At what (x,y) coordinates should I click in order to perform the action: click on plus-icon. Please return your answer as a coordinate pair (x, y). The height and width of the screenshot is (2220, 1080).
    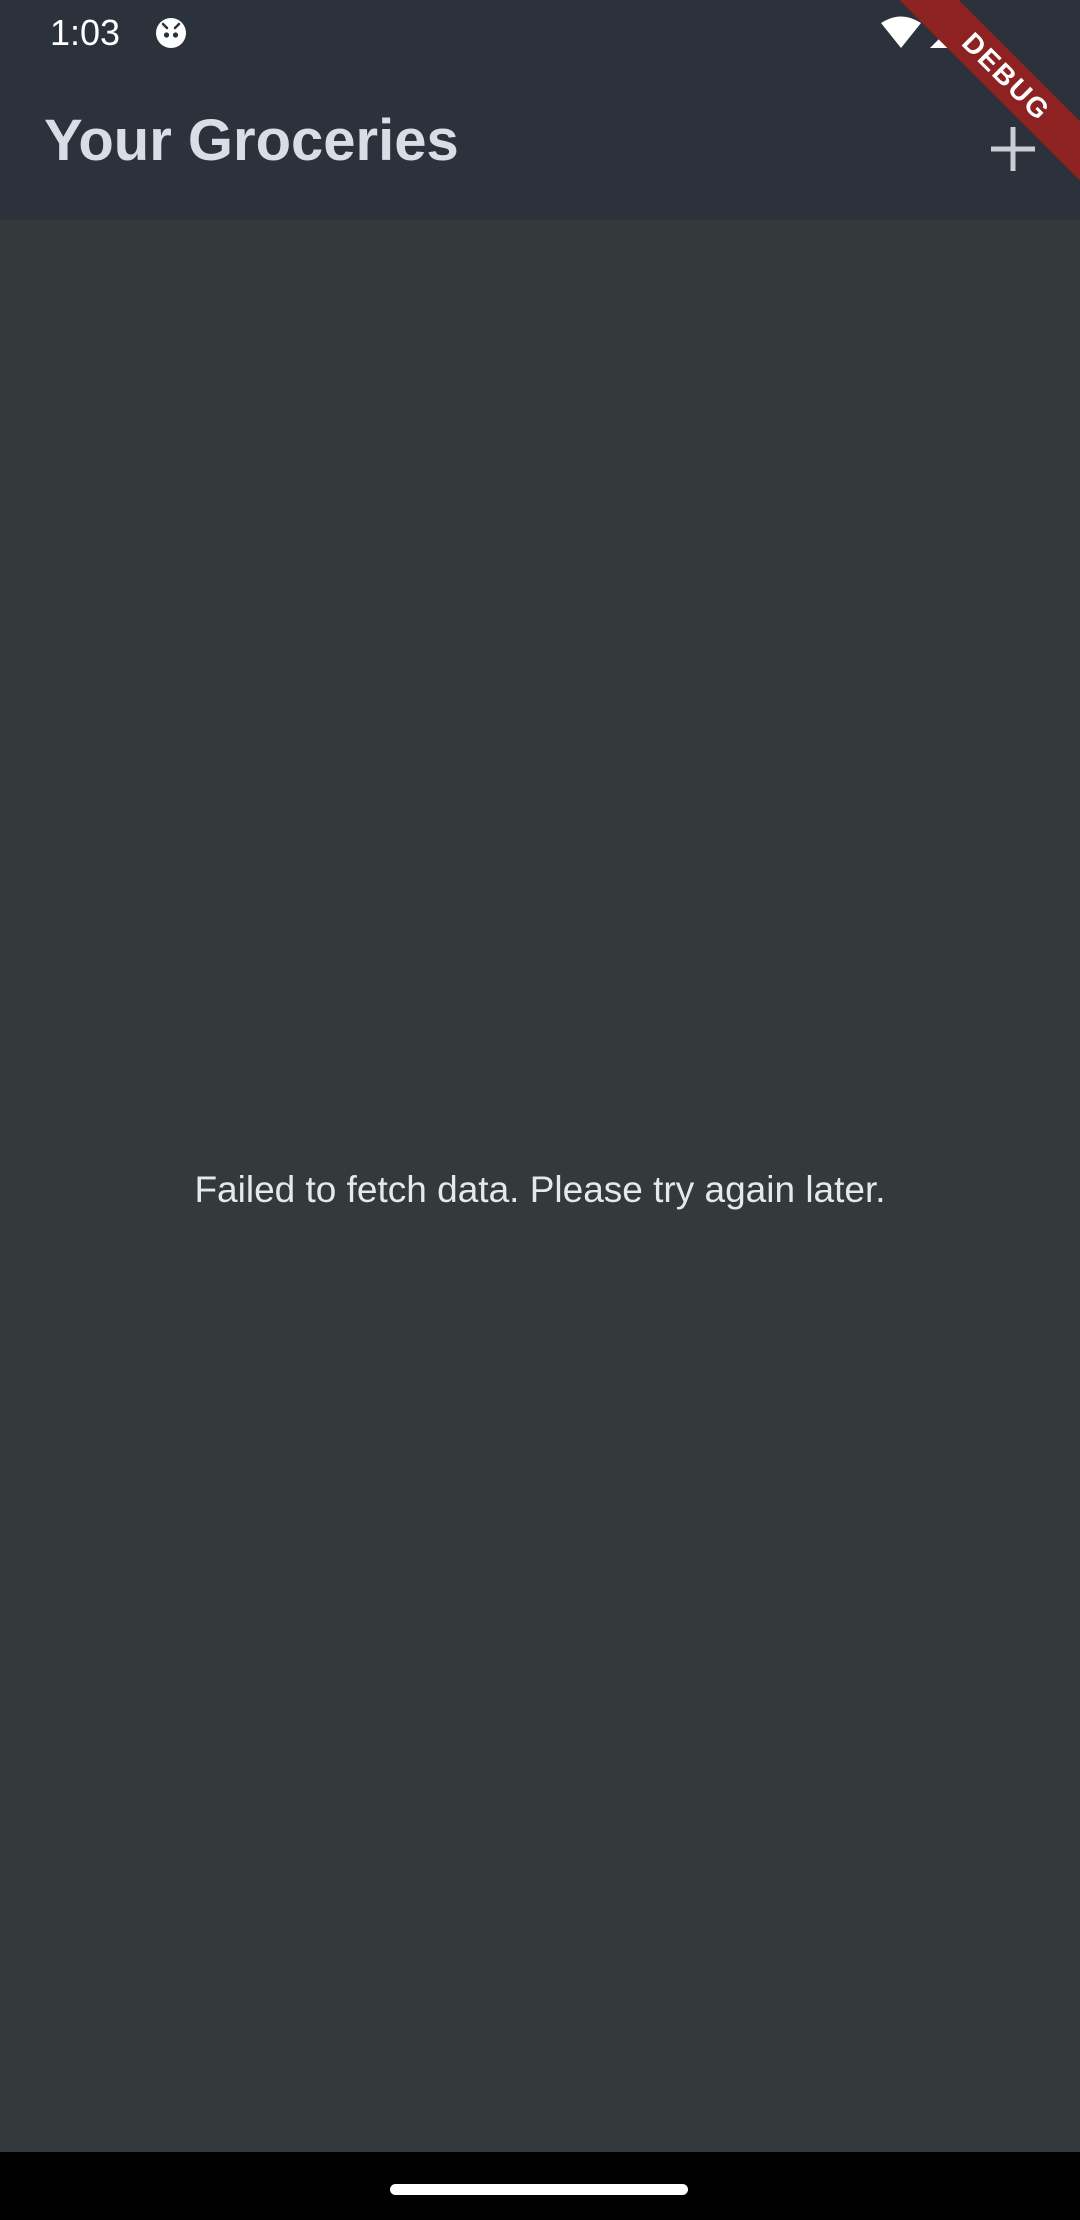
    Looking at the image, I should click on (1013, 149).